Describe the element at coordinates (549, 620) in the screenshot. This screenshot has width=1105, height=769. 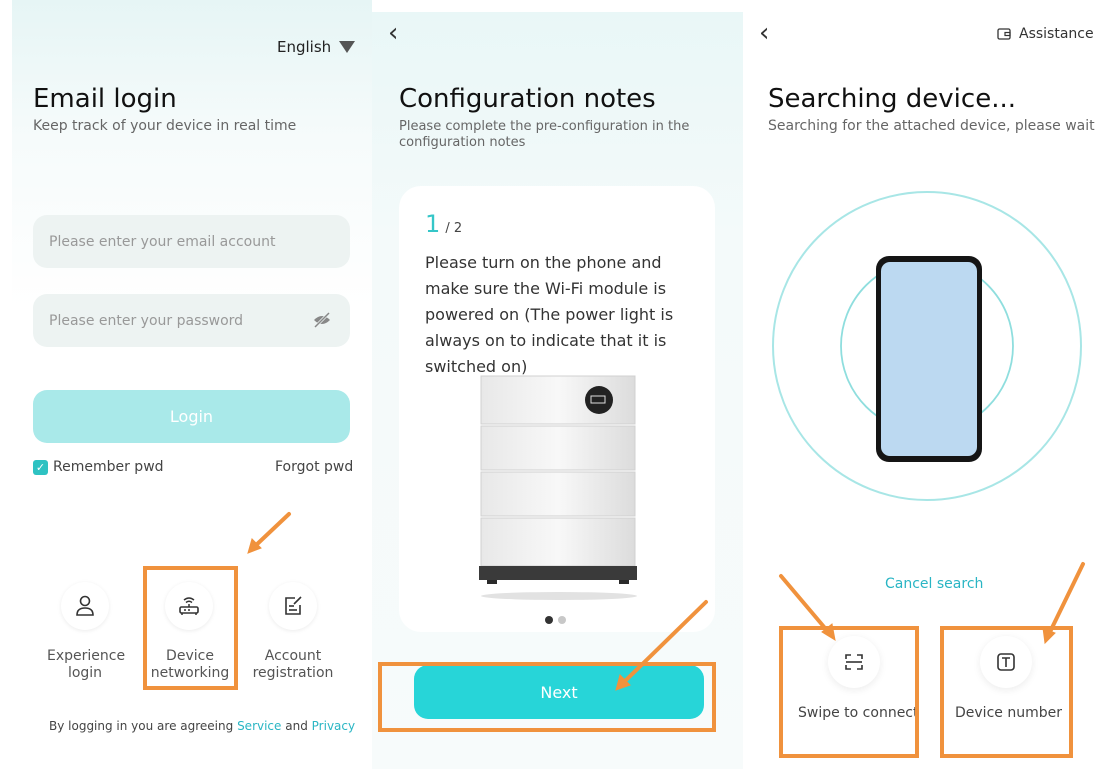
I see `page-dot-active` at that location.